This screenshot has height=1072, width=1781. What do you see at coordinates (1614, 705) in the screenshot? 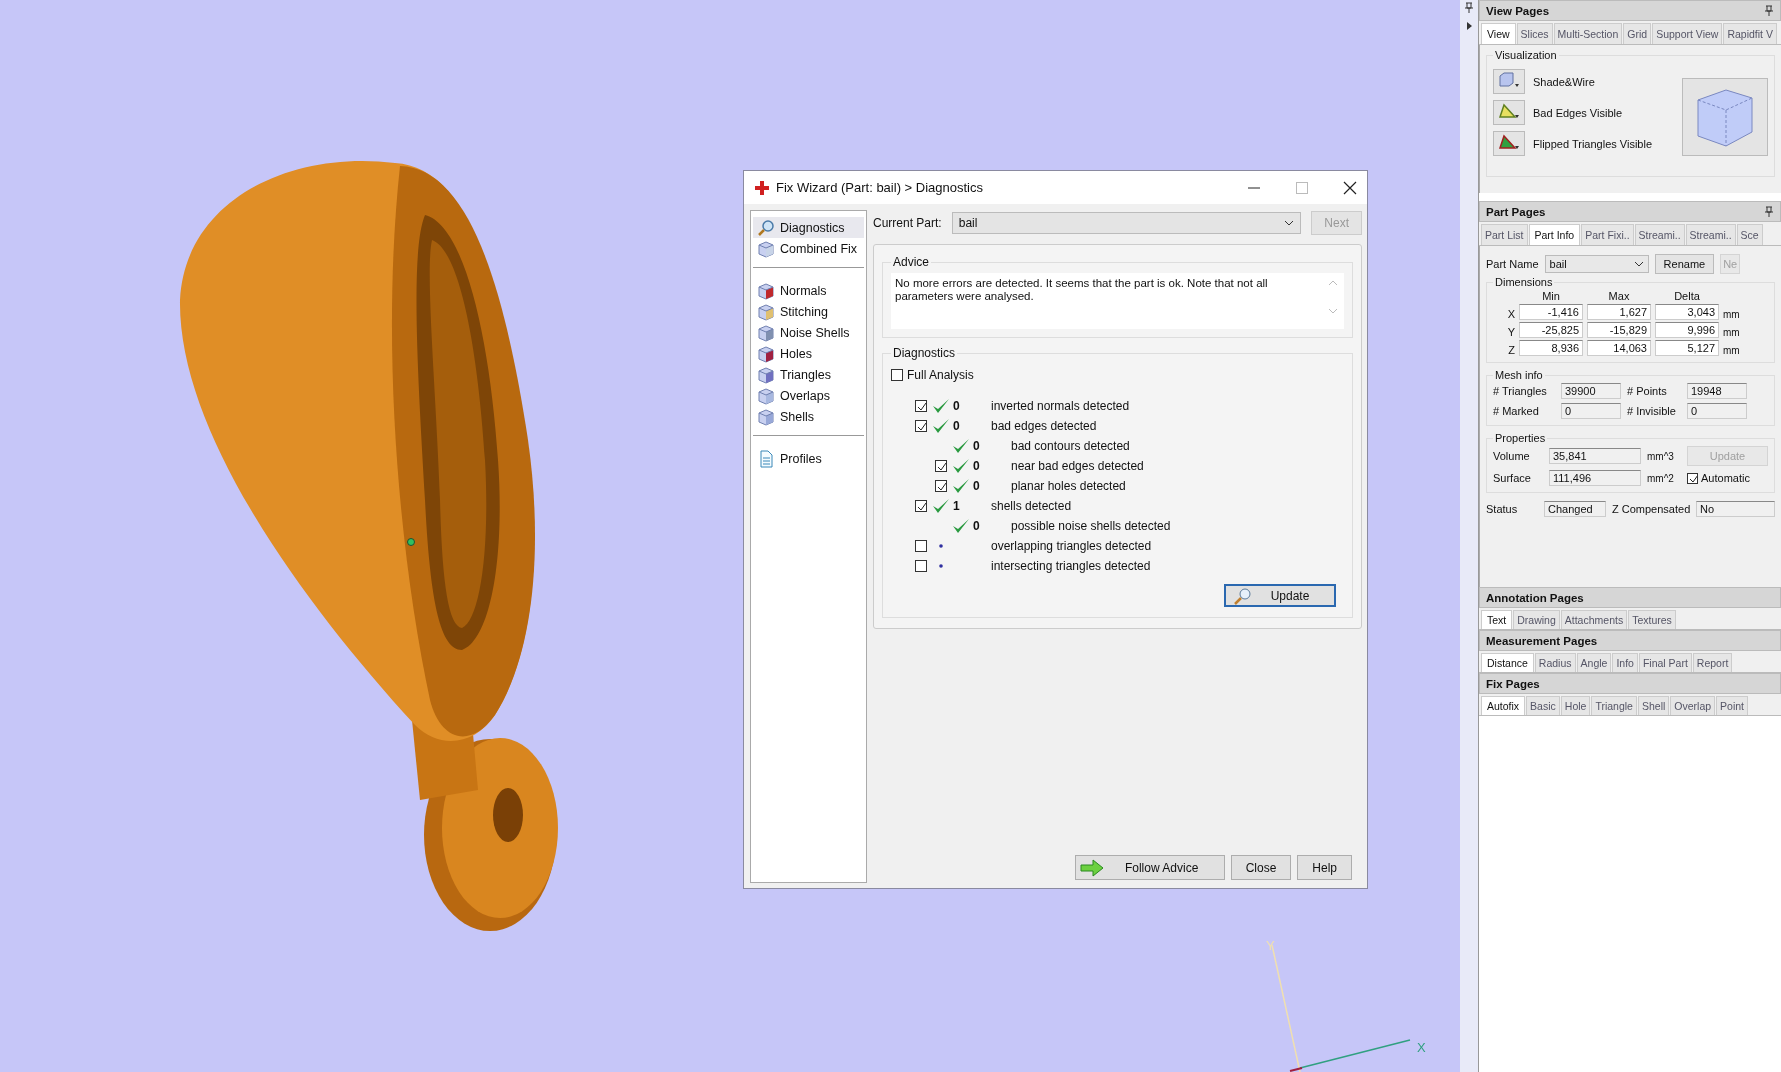
I see `tab: Triangle` at bounding box center [1614, 705].